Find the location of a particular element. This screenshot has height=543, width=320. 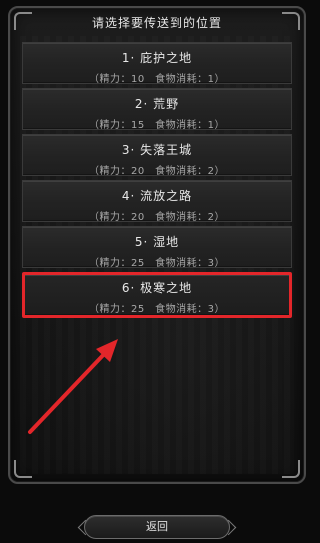

destination-option-1: 1· 庇护之地 （精力：10 食物消耗：1） is located at coordinates (157, 63).